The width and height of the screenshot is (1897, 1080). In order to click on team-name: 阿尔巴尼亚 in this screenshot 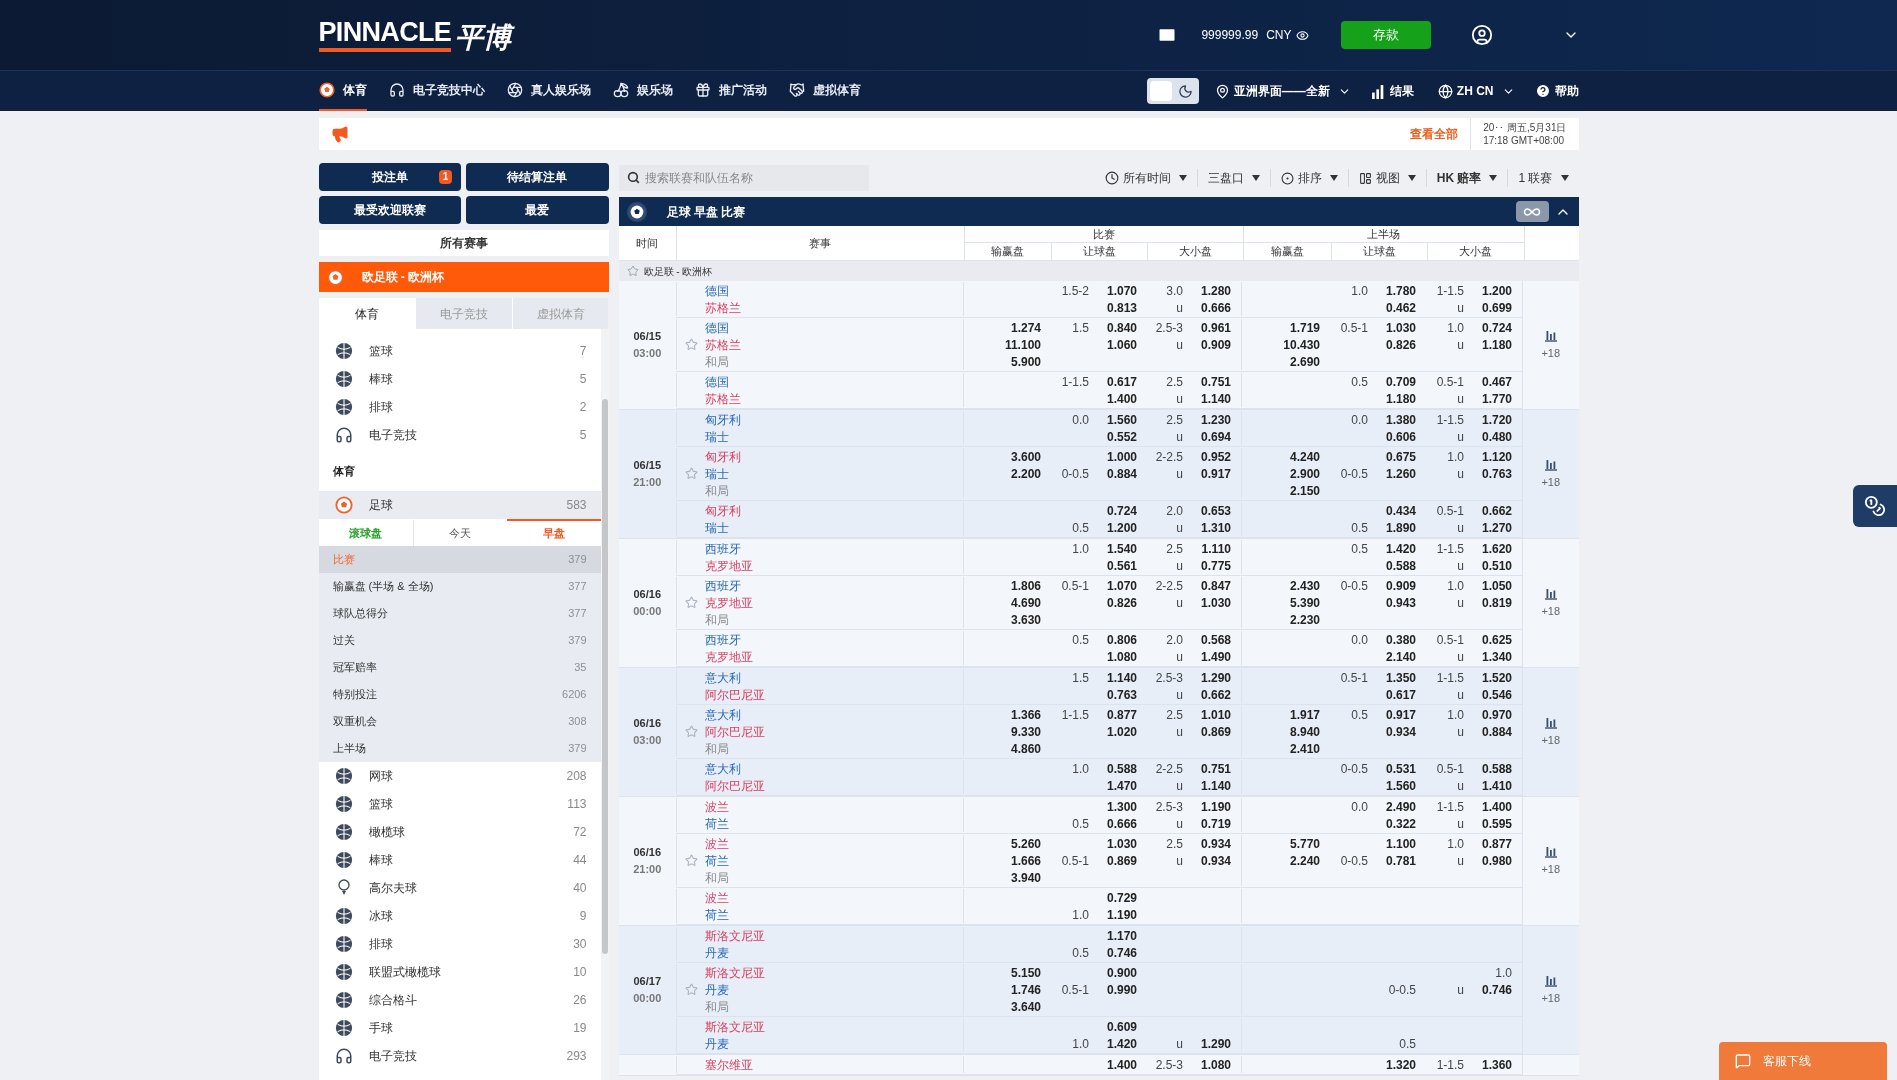, I will do `click(735, 694)`.